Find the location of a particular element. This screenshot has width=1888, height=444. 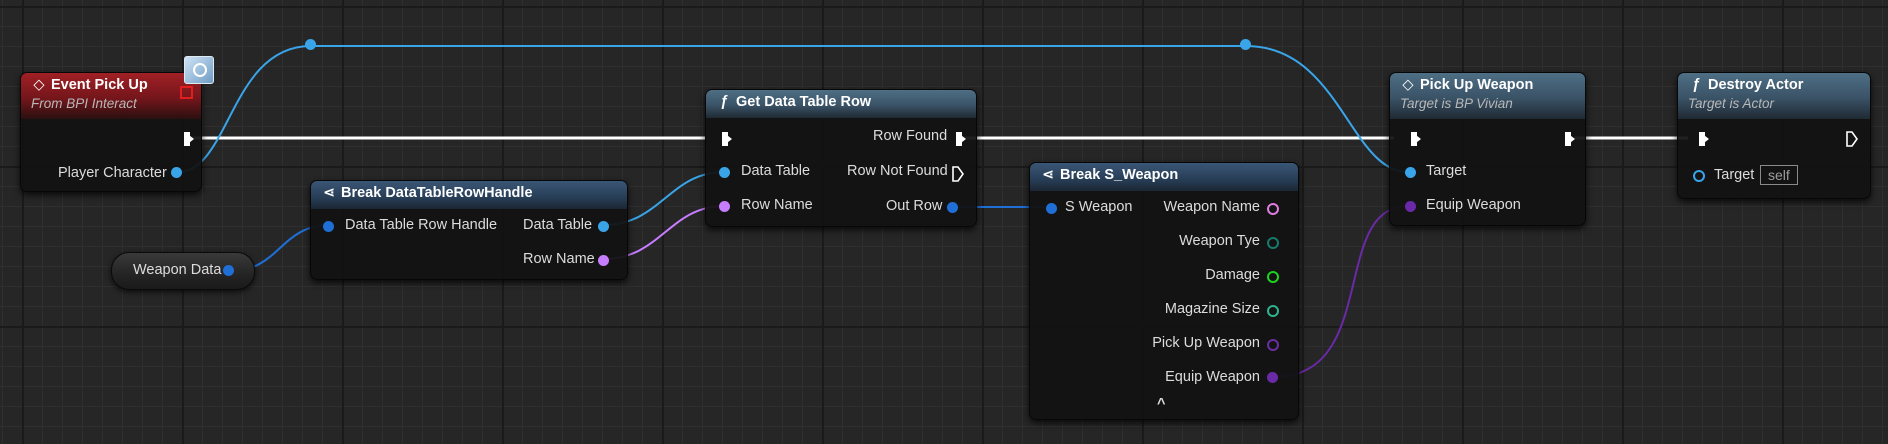

damage-label: Damage is located at coordinates (1232, 275).